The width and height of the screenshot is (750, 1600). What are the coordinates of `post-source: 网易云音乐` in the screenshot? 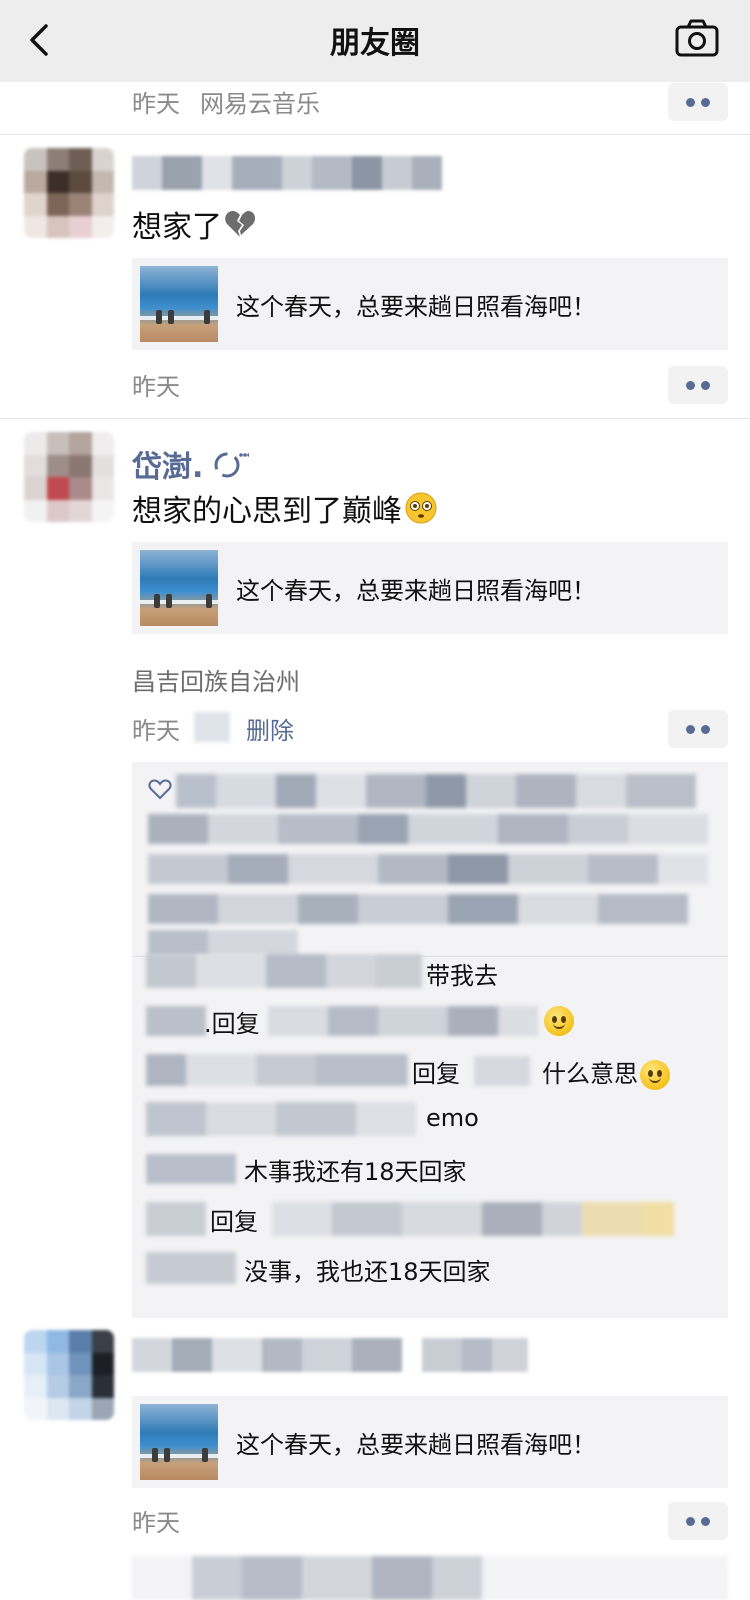 It's located at (260, 101).